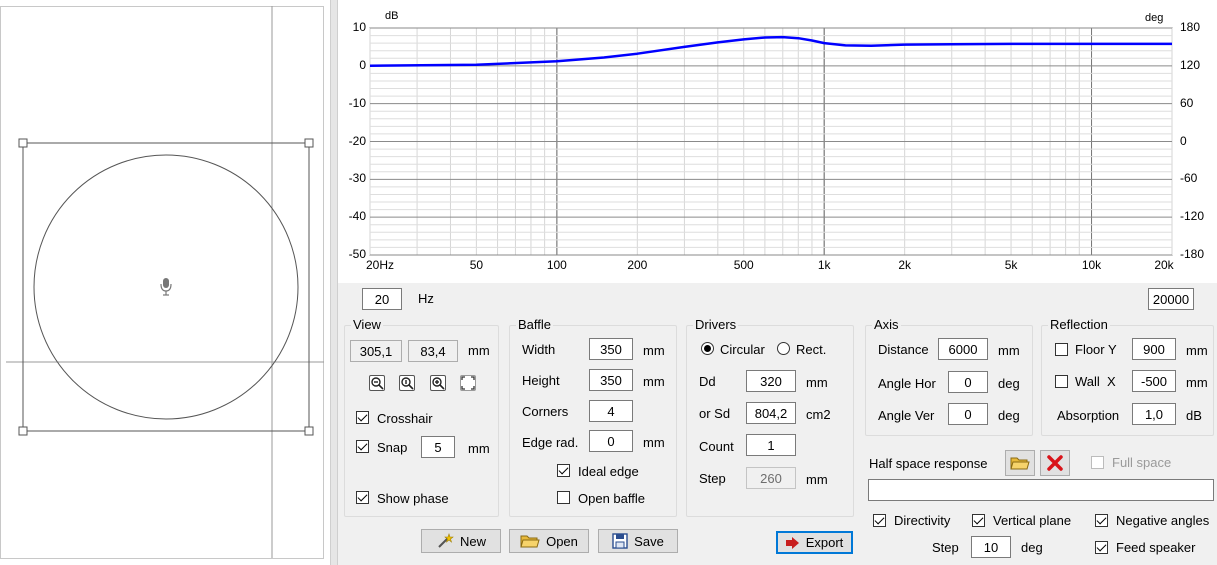  What do you see at coordinates (1154, 381) in the screenshot?
I see `wall-input` at bounding box center [1154, 381].